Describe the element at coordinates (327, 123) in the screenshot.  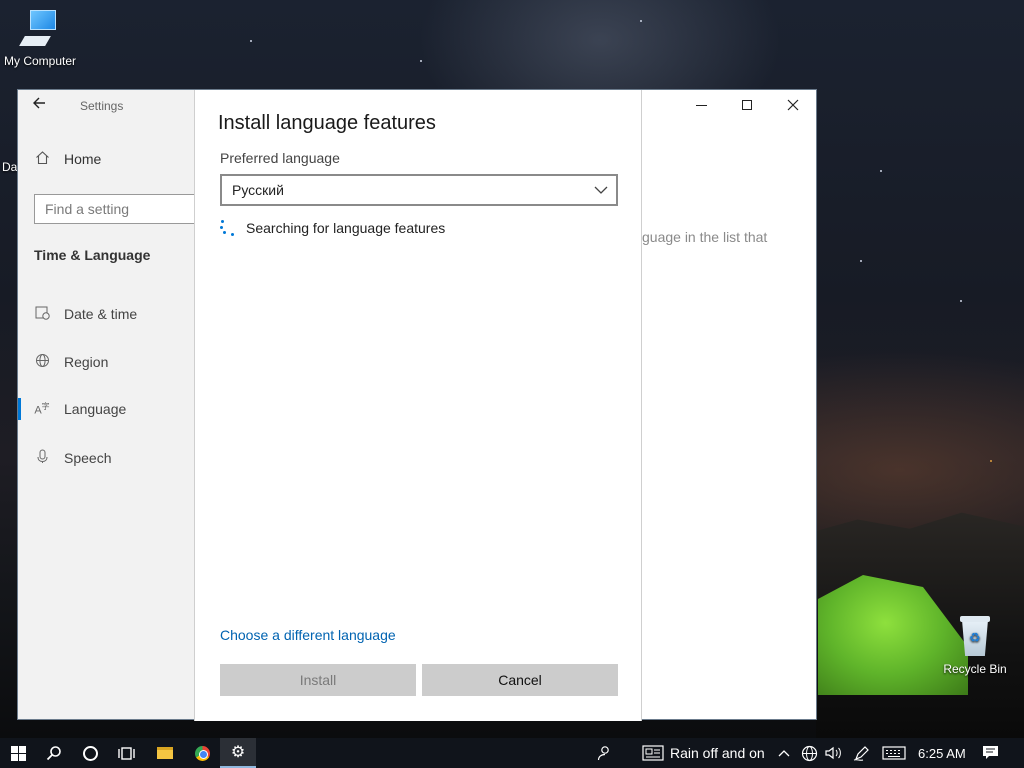
I see `dialog-title: Install language features` at that location.